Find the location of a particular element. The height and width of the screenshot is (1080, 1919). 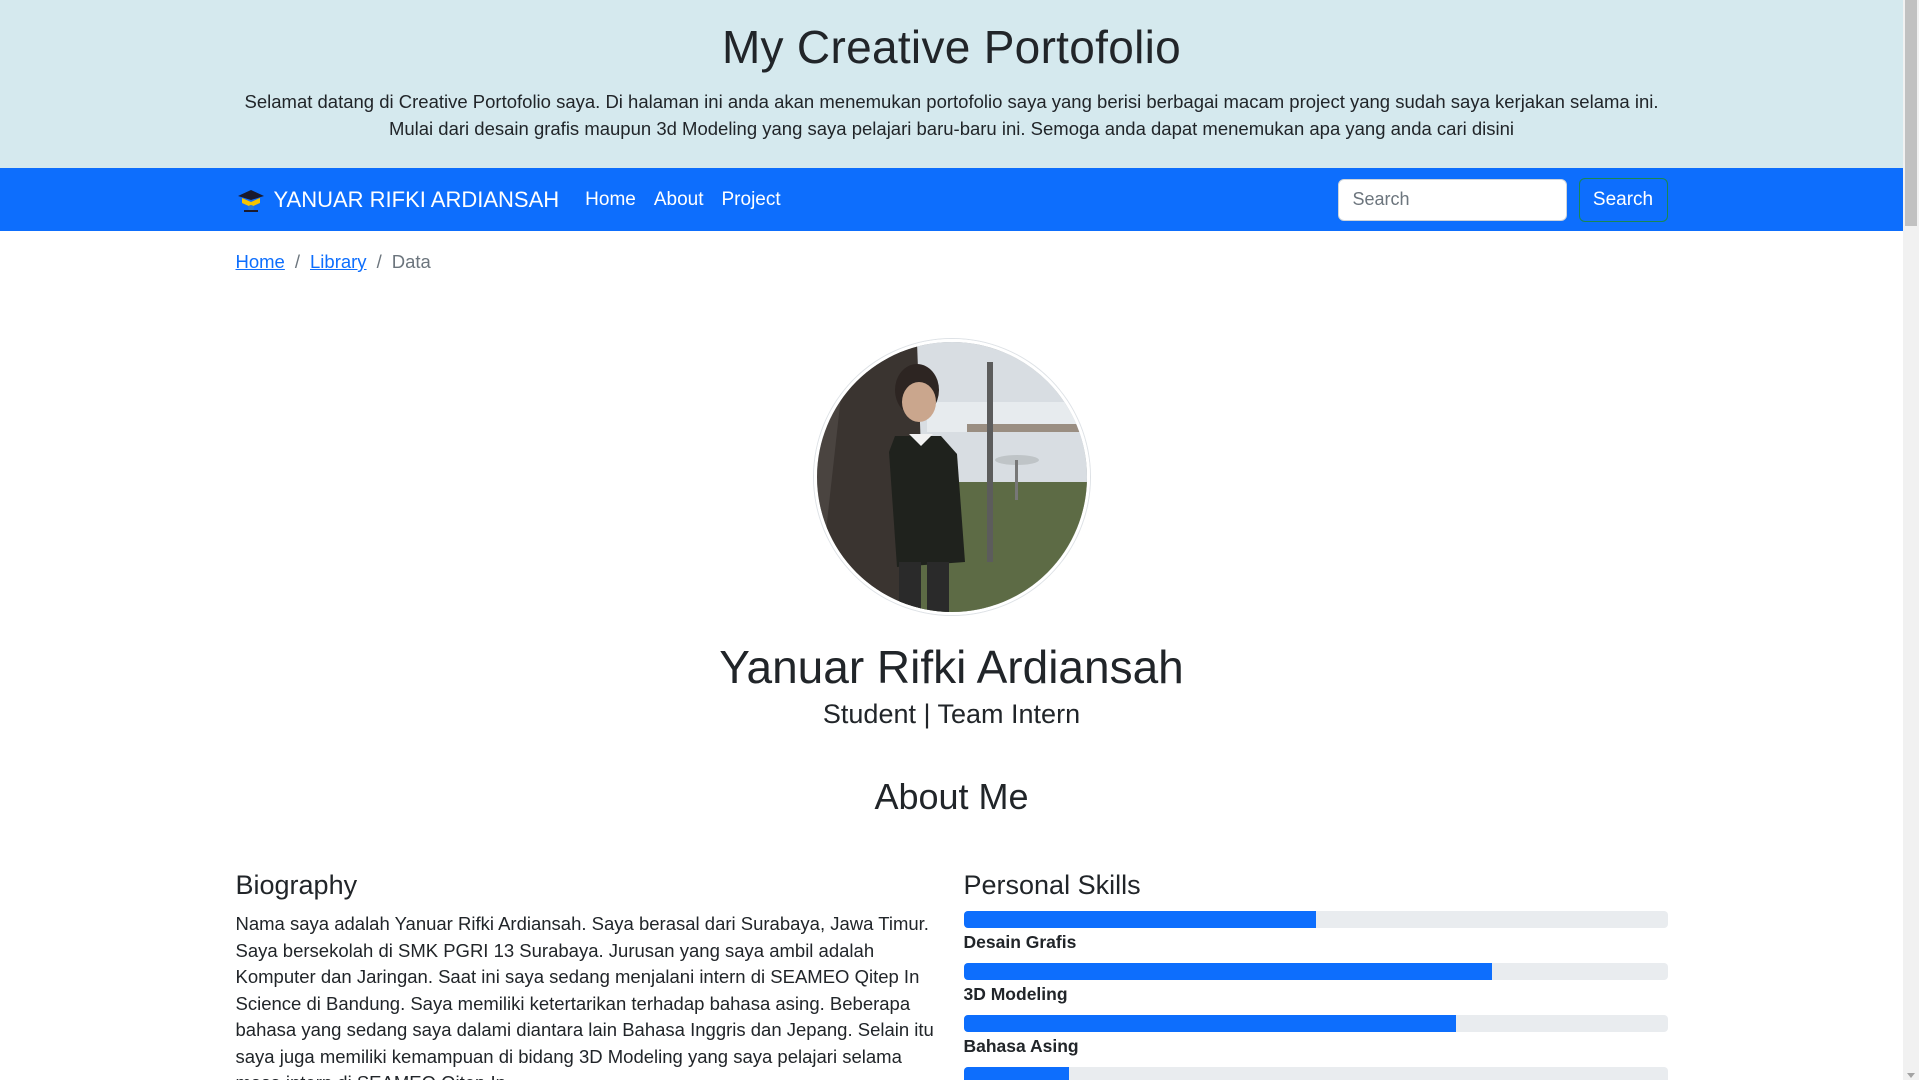

biography-title: Biography is located at coordinates (296, 885).